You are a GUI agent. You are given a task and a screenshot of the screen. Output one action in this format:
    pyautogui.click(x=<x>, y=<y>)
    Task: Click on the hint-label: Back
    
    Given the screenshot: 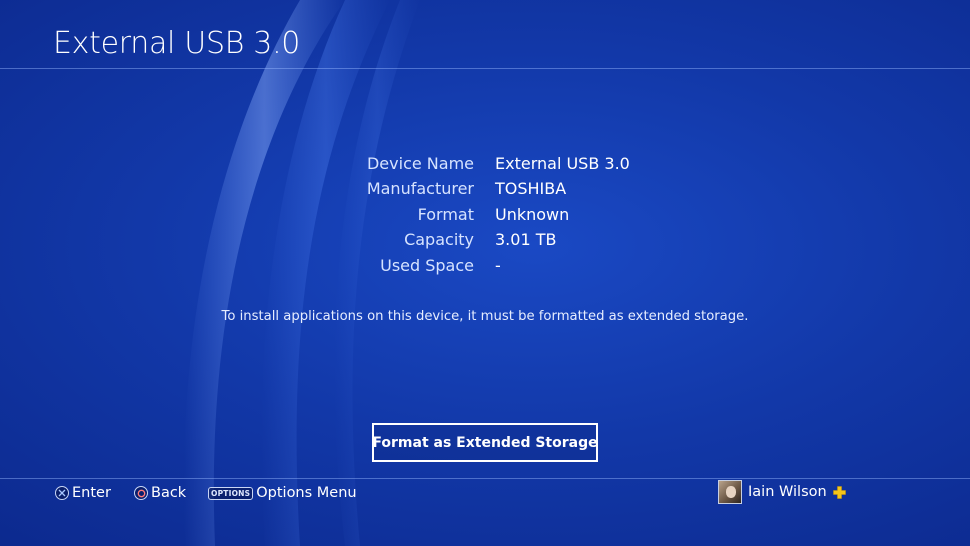 What is the action you would take?
    pyautogui.click(x=169, y=493)
    